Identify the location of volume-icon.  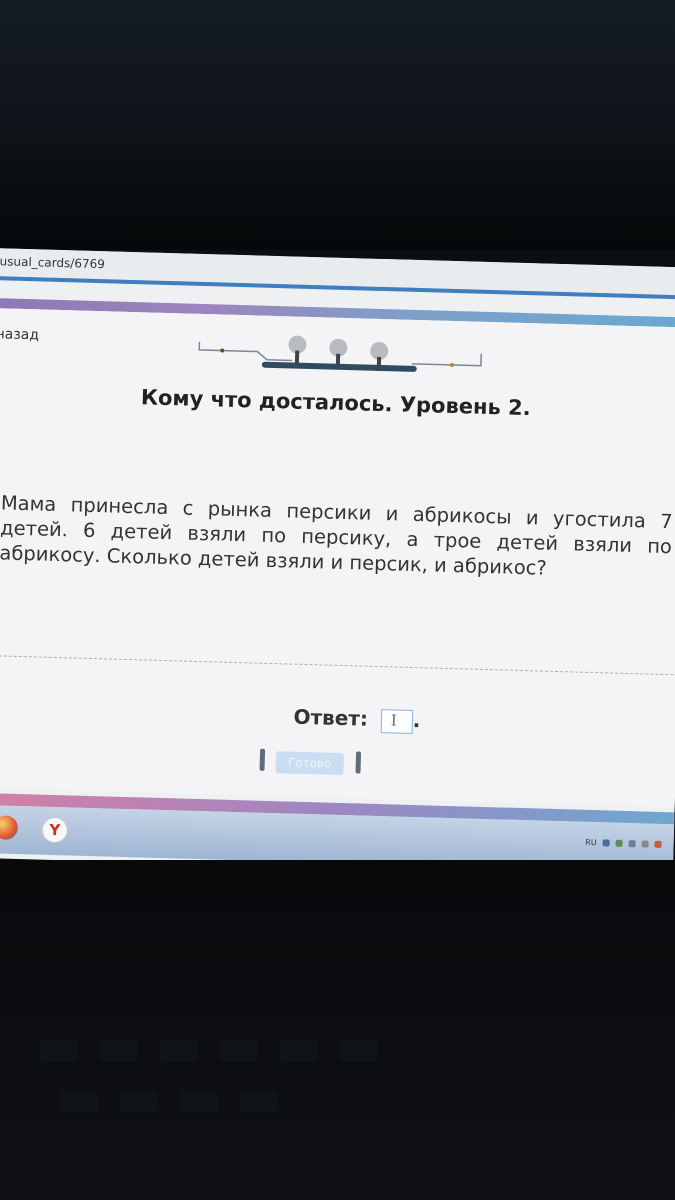
(645, 844).